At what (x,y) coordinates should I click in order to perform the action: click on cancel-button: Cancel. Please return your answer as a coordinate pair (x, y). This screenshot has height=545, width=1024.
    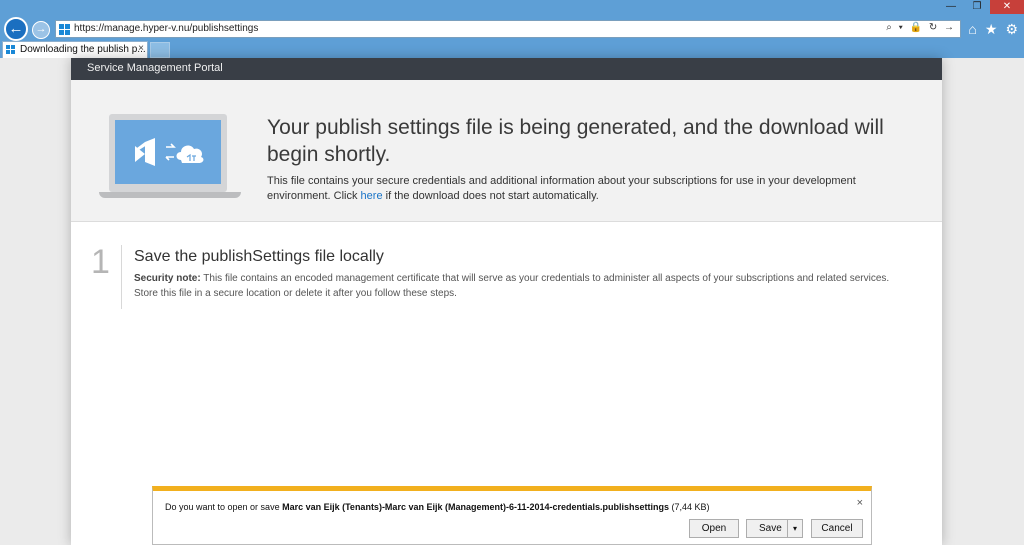
    Looking at the image, I should click on (837, 528).